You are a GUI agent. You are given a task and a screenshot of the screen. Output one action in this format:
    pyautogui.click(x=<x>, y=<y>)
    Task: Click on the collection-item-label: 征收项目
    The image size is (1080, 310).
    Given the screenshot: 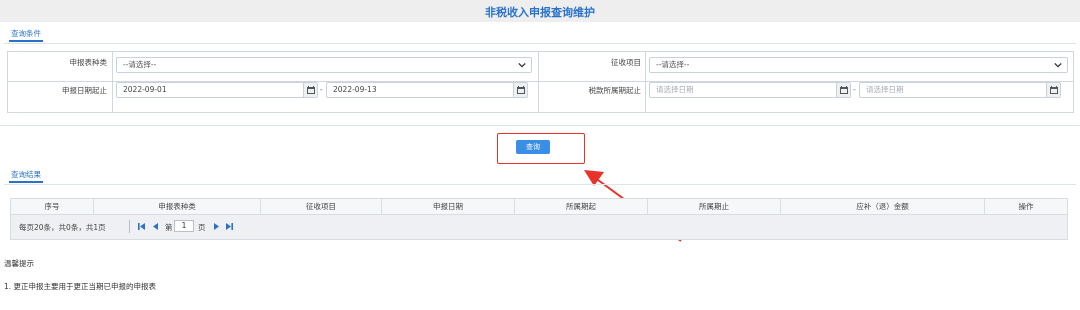 What is the action you would take?
    pyautogui.click(x=626, y=62)
    